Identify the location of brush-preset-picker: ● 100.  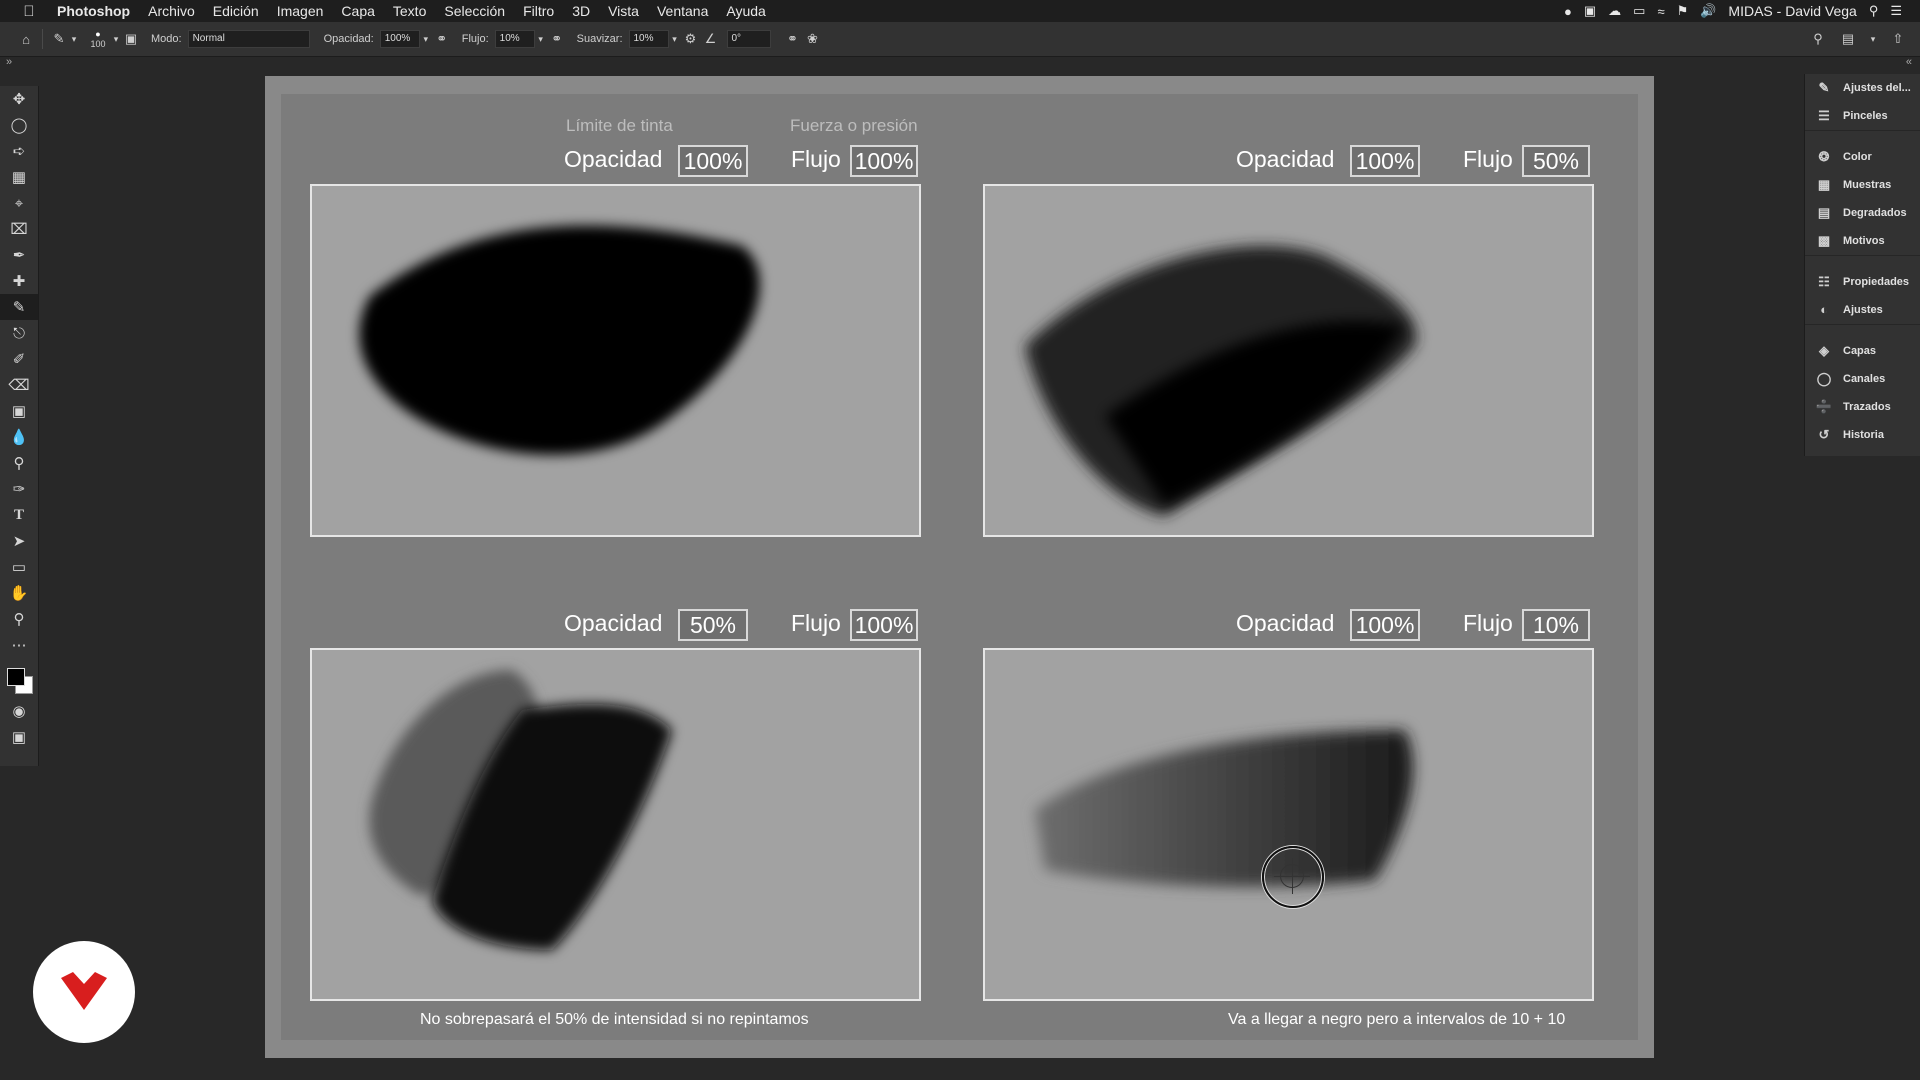
(98, 39).